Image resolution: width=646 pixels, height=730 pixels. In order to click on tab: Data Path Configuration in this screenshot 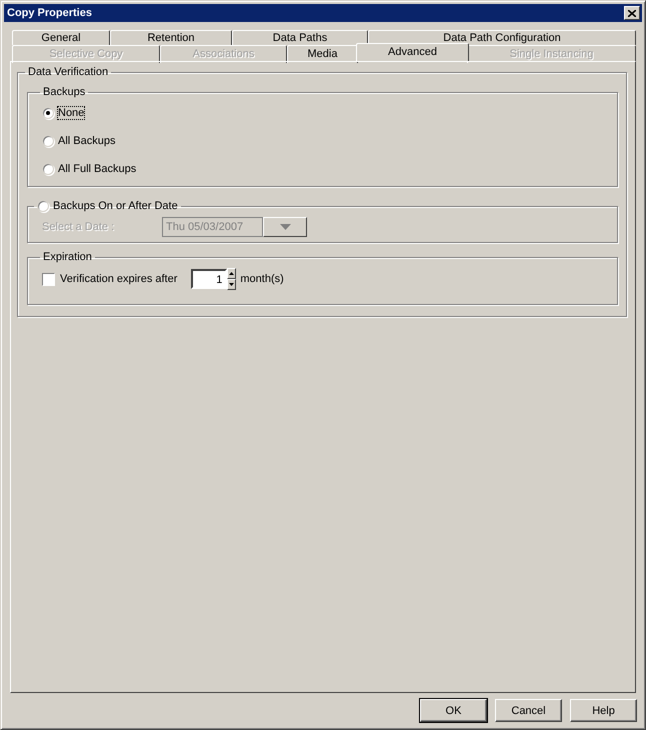, I will do `click(502, 37)`.